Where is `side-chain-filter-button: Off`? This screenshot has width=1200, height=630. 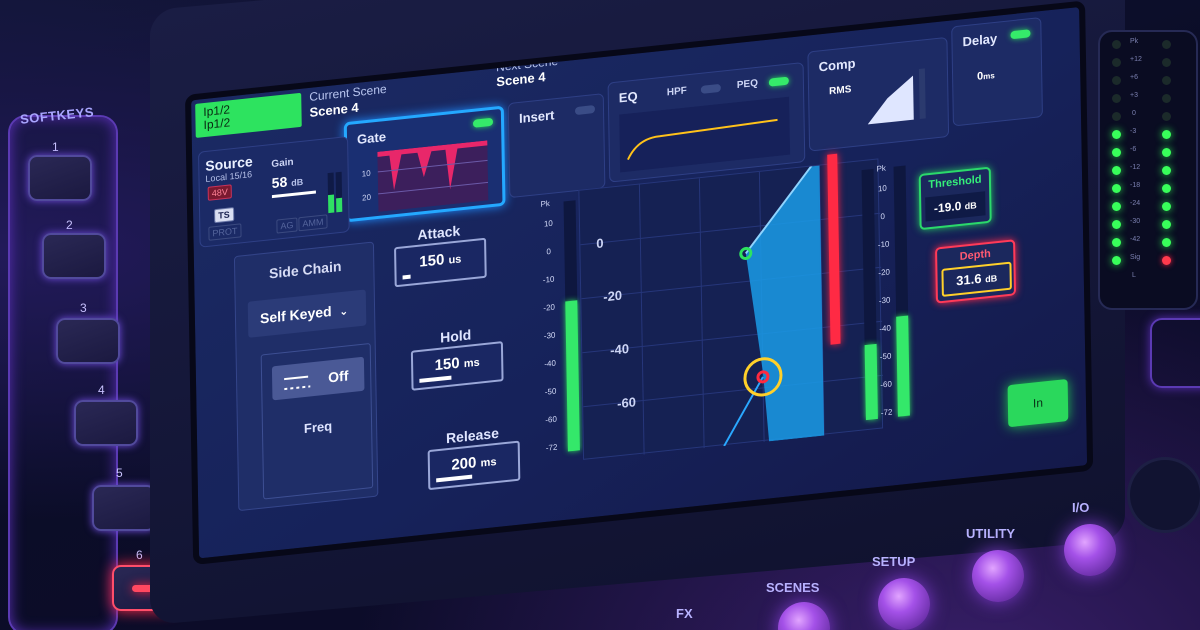
side-chain-filter-button: Off is located at coordinates (318, 378).